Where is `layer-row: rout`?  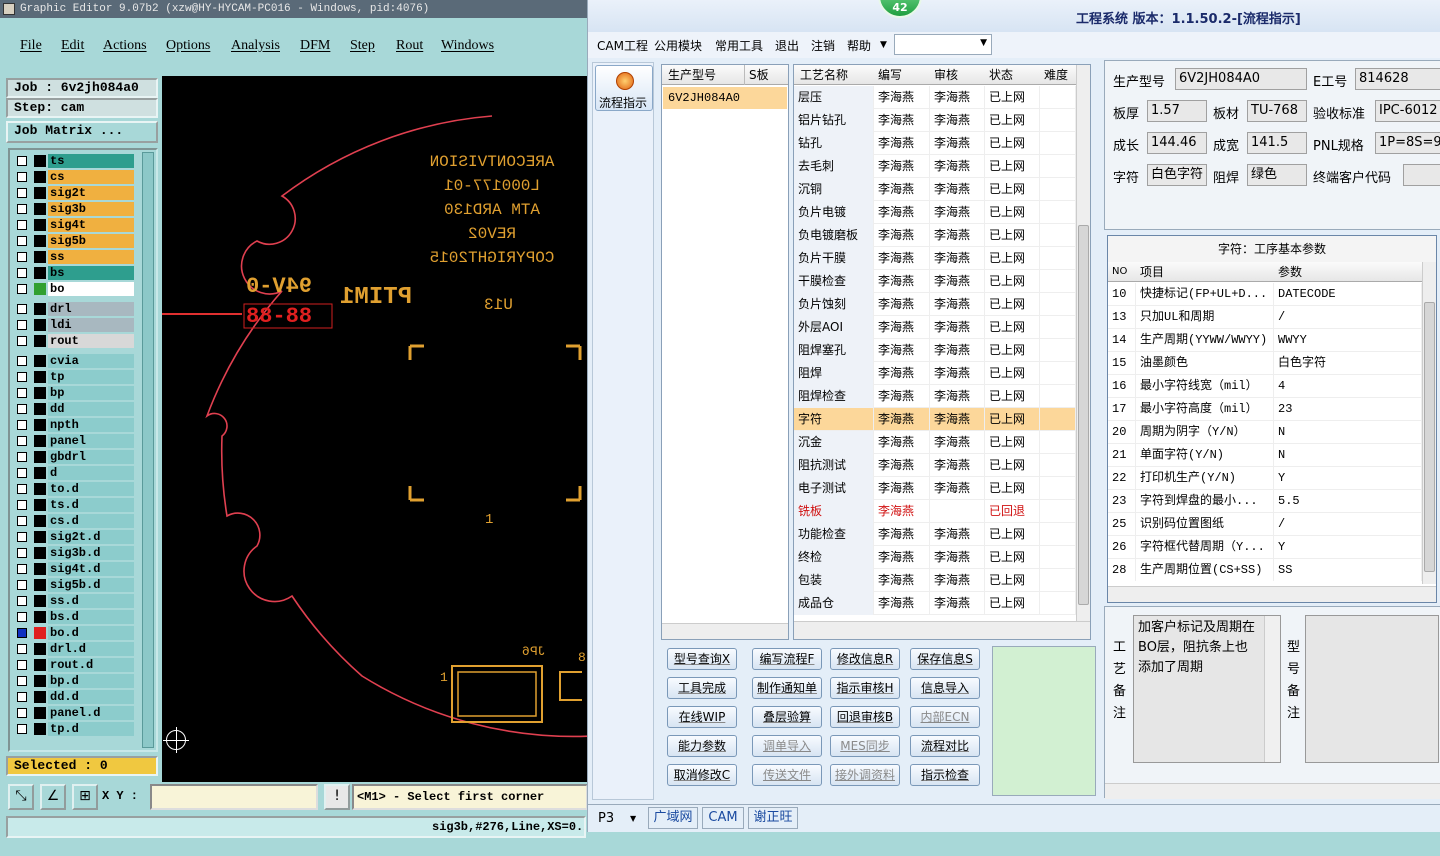
layer-row: rout is located at coordinates (75, 341).